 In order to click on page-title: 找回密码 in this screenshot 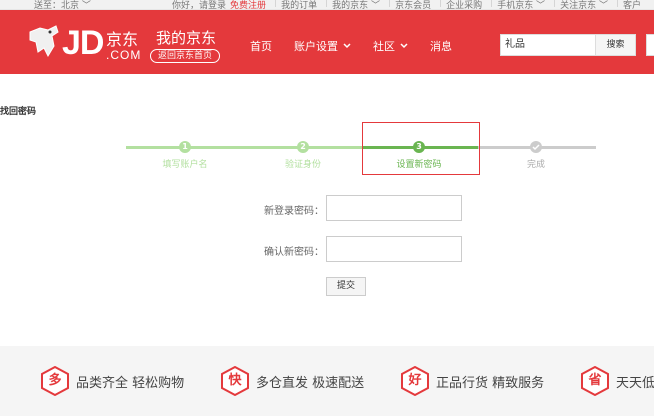, I will do `click(18, 112)`.